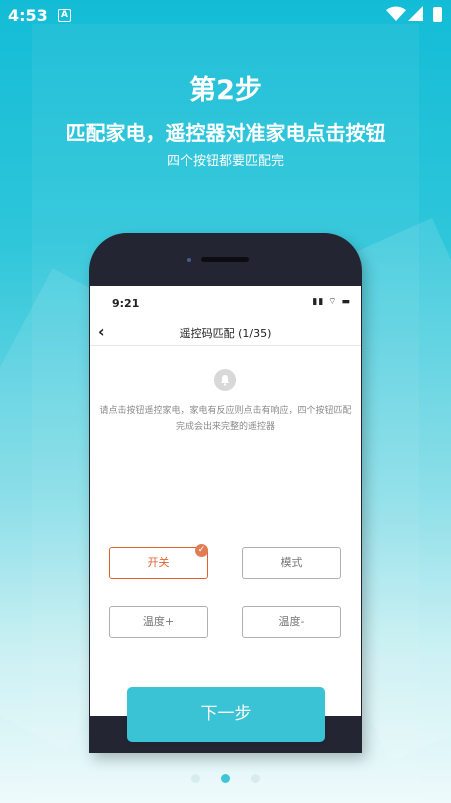 The height and width of the screenshot is (803, 451). Describe the element at coordinates (225, 15) in the screenshot. I see `status-bar: 4:53 A` at that location.